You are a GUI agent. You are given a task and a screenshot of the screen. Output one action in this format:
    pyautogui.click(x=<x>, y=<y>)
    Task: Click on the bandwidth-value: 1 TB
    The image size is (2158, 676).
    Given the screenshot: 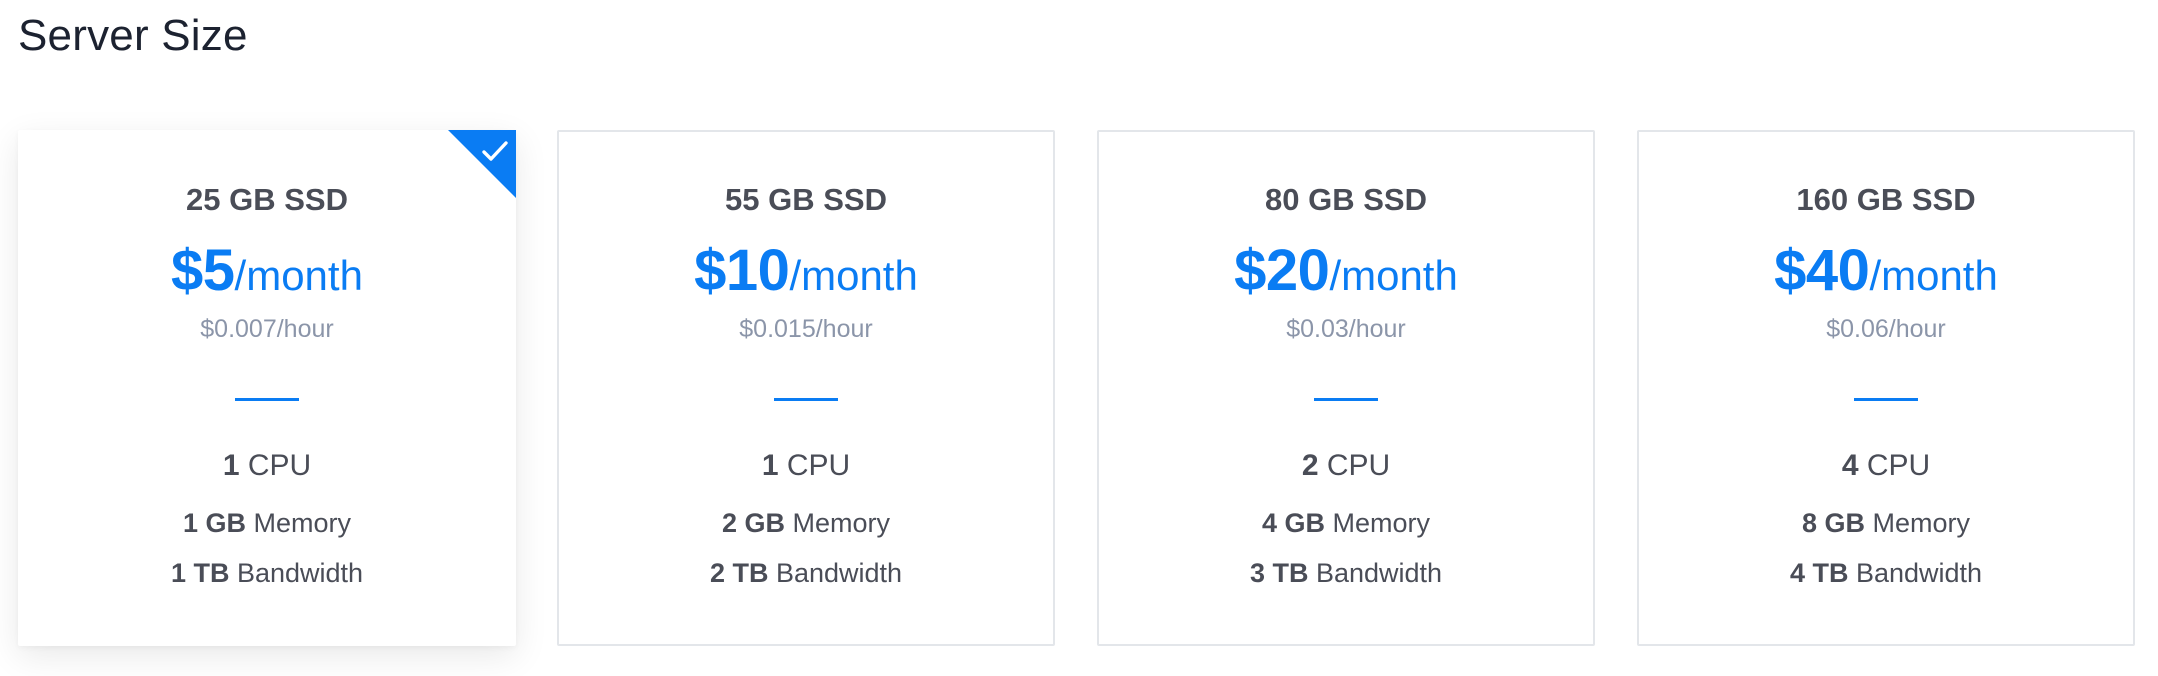 What is the action you would take?
    pyautogui.click(x=200, y=573)
    